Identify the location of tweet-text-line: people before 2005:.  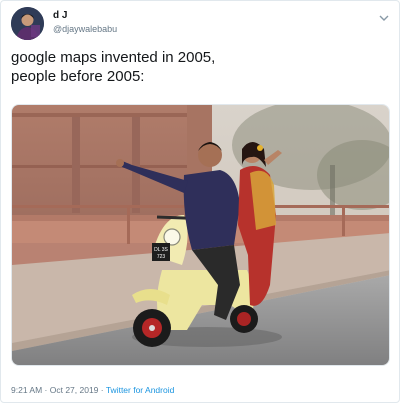
(78, 76).